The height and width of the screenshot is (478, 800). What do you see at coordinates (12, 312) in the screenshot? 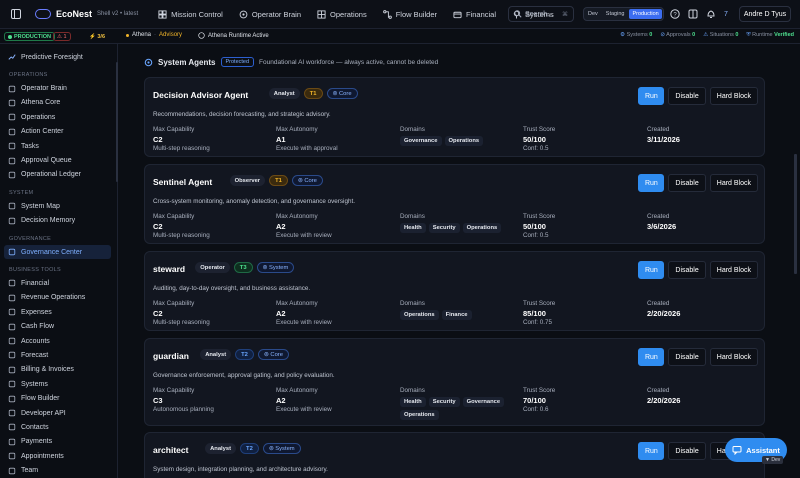
I see `expenses-icon` at bounding box center [12, 312].